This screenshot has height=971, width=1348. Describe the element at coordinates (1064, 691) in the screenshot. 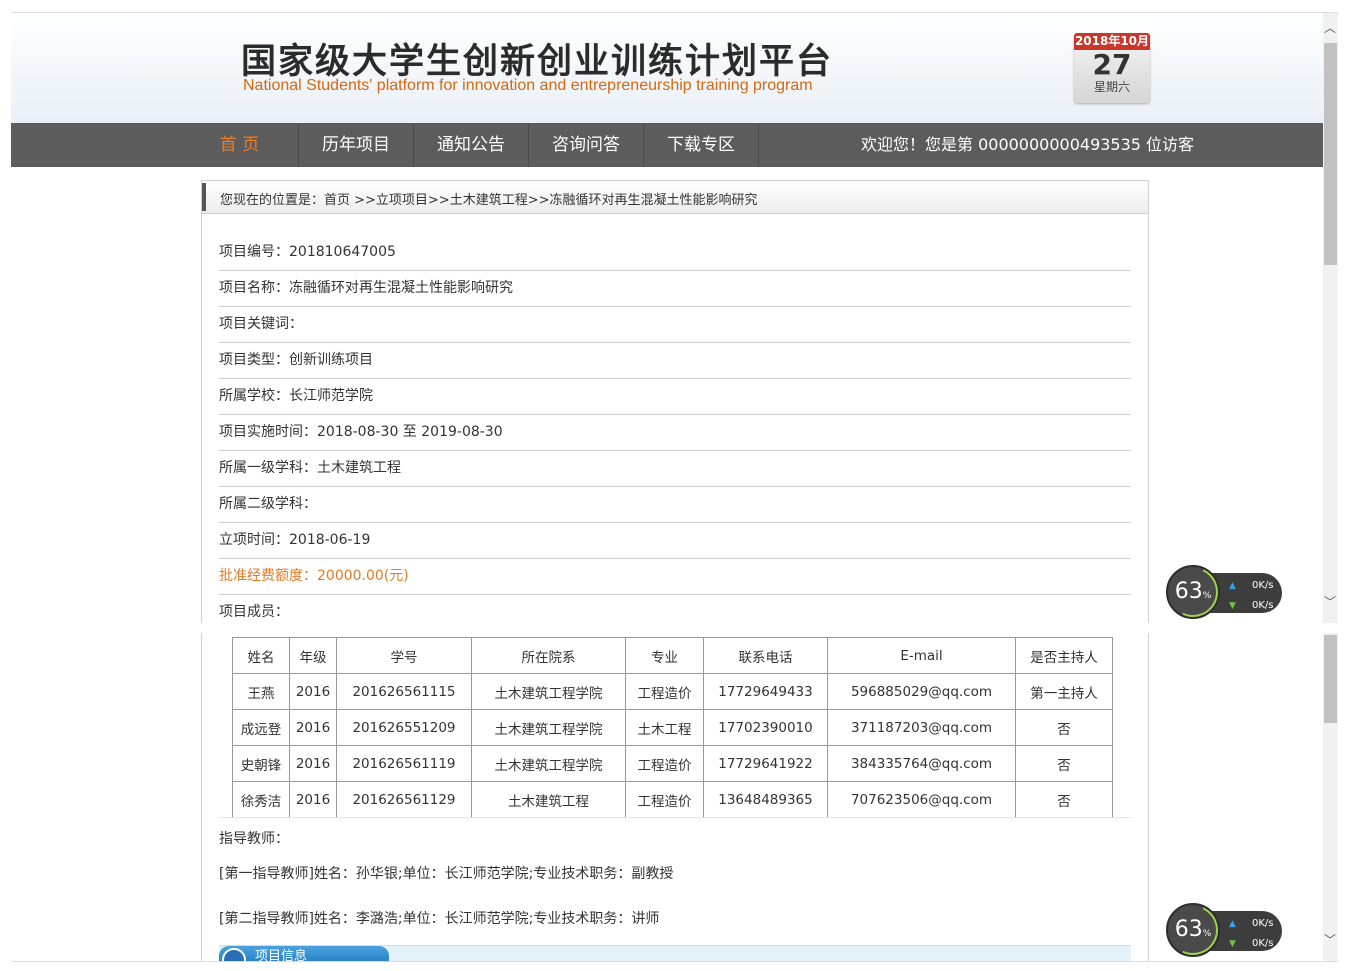

I see `cell-host: 第一主持人` at that location.